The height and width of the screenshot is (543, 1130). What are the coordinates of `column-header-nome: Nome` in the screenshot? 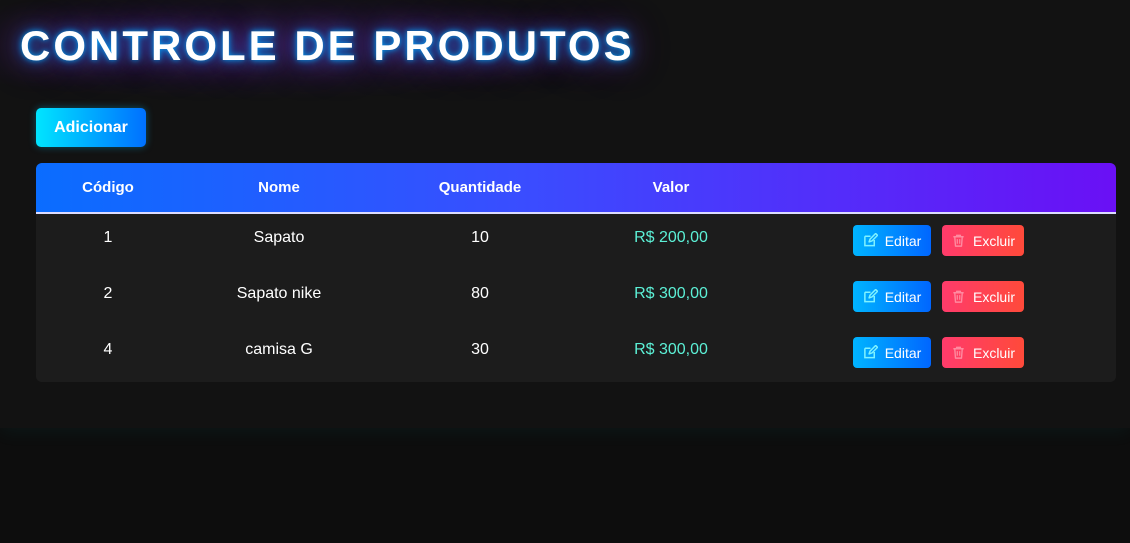 It's located at (279, 187).